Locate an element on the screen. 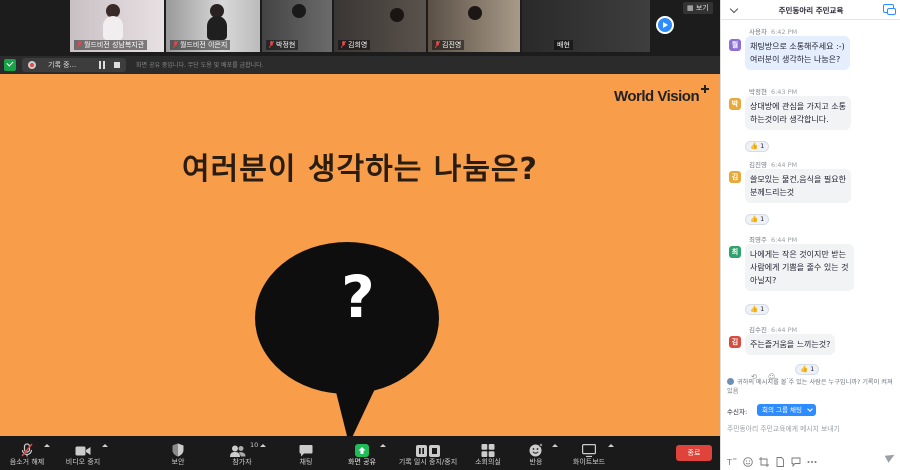 This screenshot has width=900, height=470. share-notice: 화면 공유 중입니다. 무단 도용 및 배포를 금합니다. is located at coordinates (200, 65).